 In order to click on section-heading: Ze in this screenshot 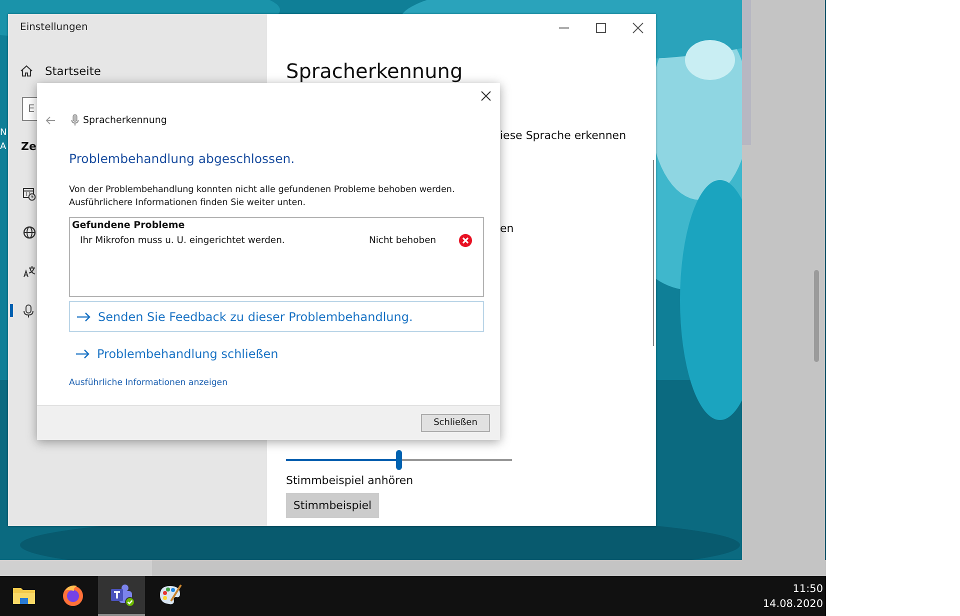, I will do `click(29, 146)`.